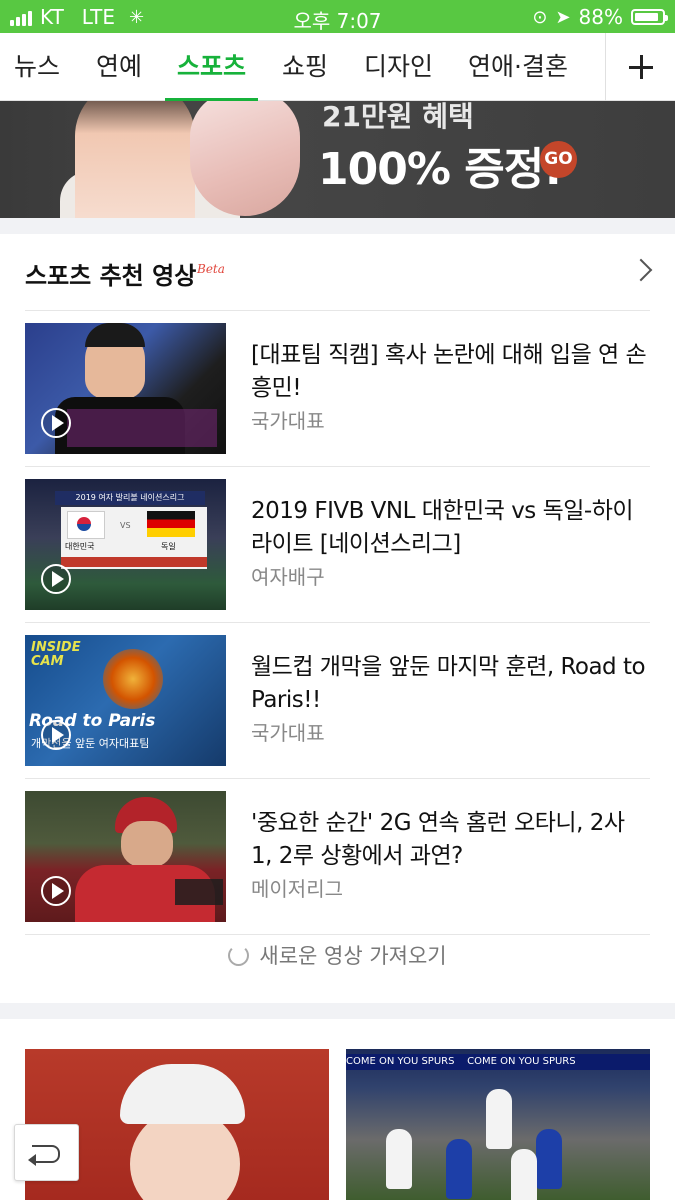 This screenshot has height=1200, width=675. I want to click on battery-percent: 88%, so click(600, 17).